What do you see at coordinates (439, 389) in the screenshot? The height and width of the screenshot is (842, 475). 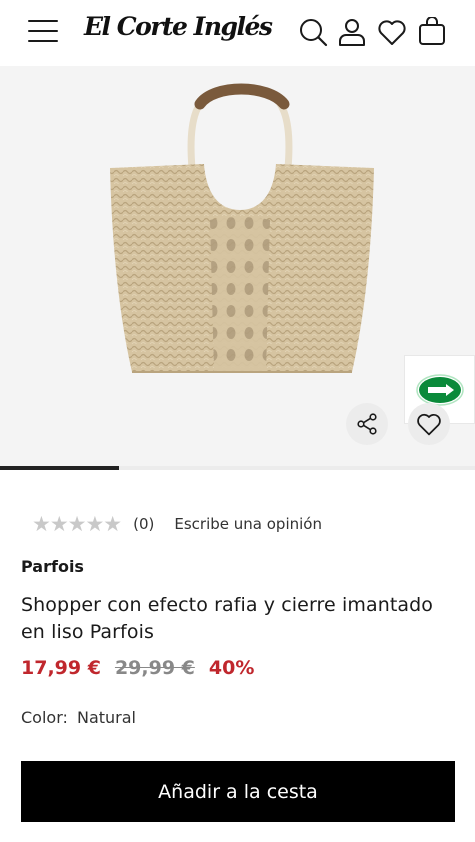 I see `play-icon` at bounding box center [439, 389].